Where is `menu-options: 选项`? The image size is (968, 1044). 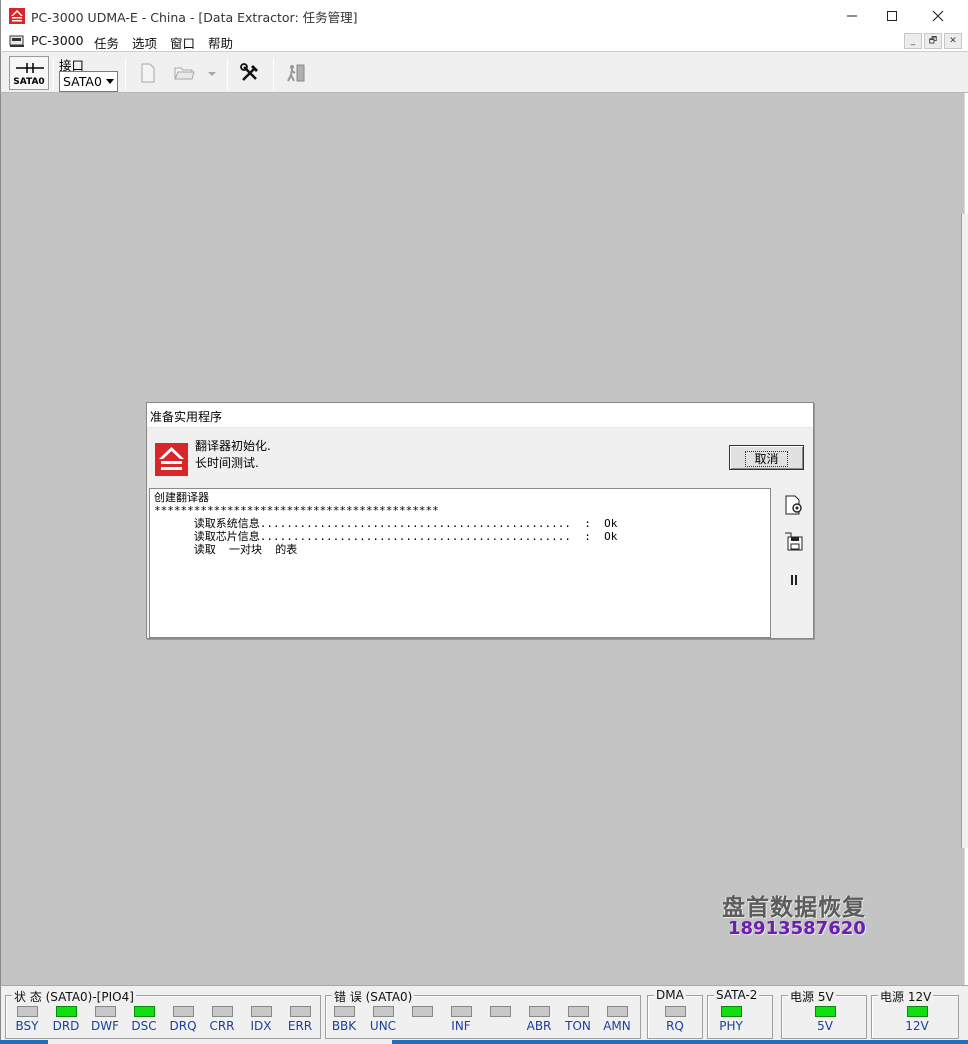 menu-options: 选项 is located at coordinates (144, 42).